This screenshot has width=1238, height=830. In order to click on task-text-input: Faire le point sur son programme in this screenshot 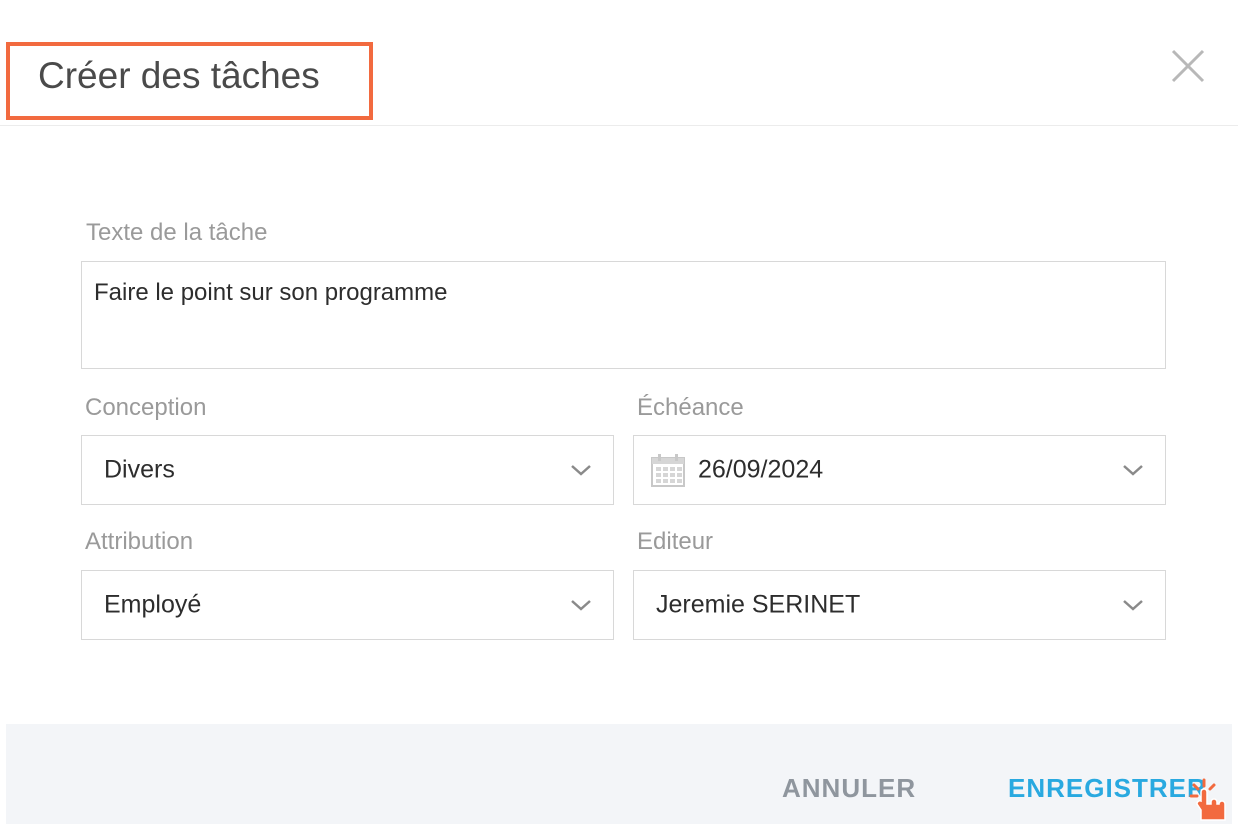, I will do `click(623, 315)`.